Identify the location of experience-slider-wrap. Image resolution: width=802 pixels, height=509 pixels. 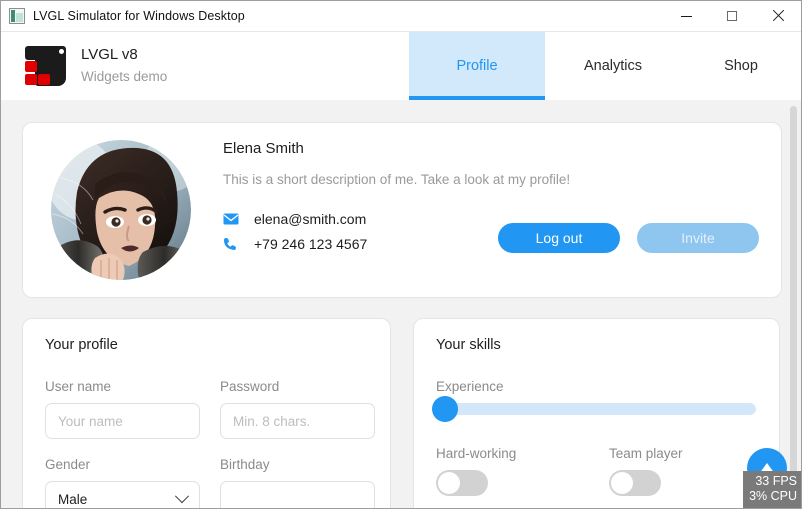
(594, 409).